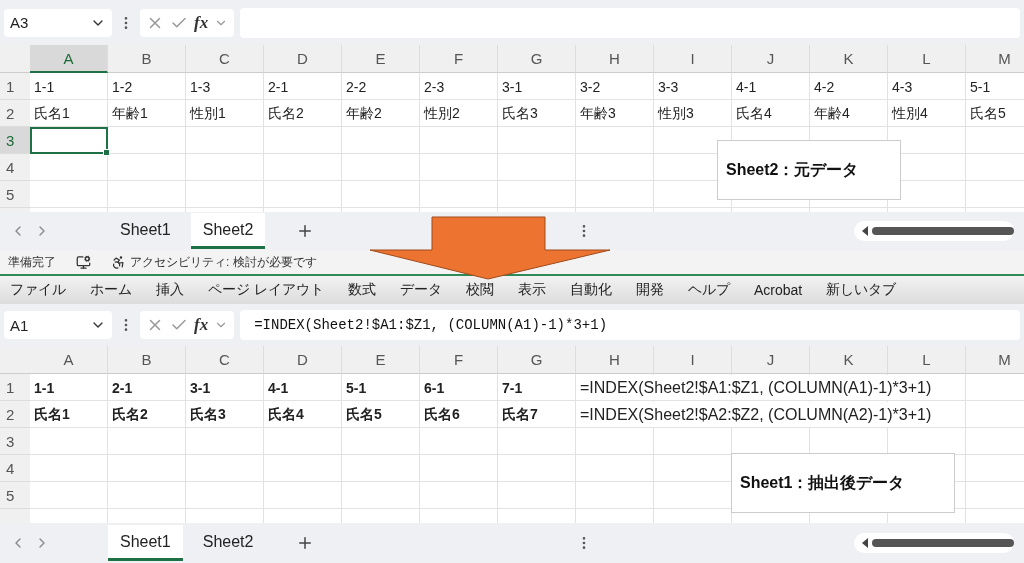 The image size is (1024, 563). What do you see at coordinates (130, 113) in the screenshot?
I see `table-cell-text: 年齢1` at bounding box center [130, 113].